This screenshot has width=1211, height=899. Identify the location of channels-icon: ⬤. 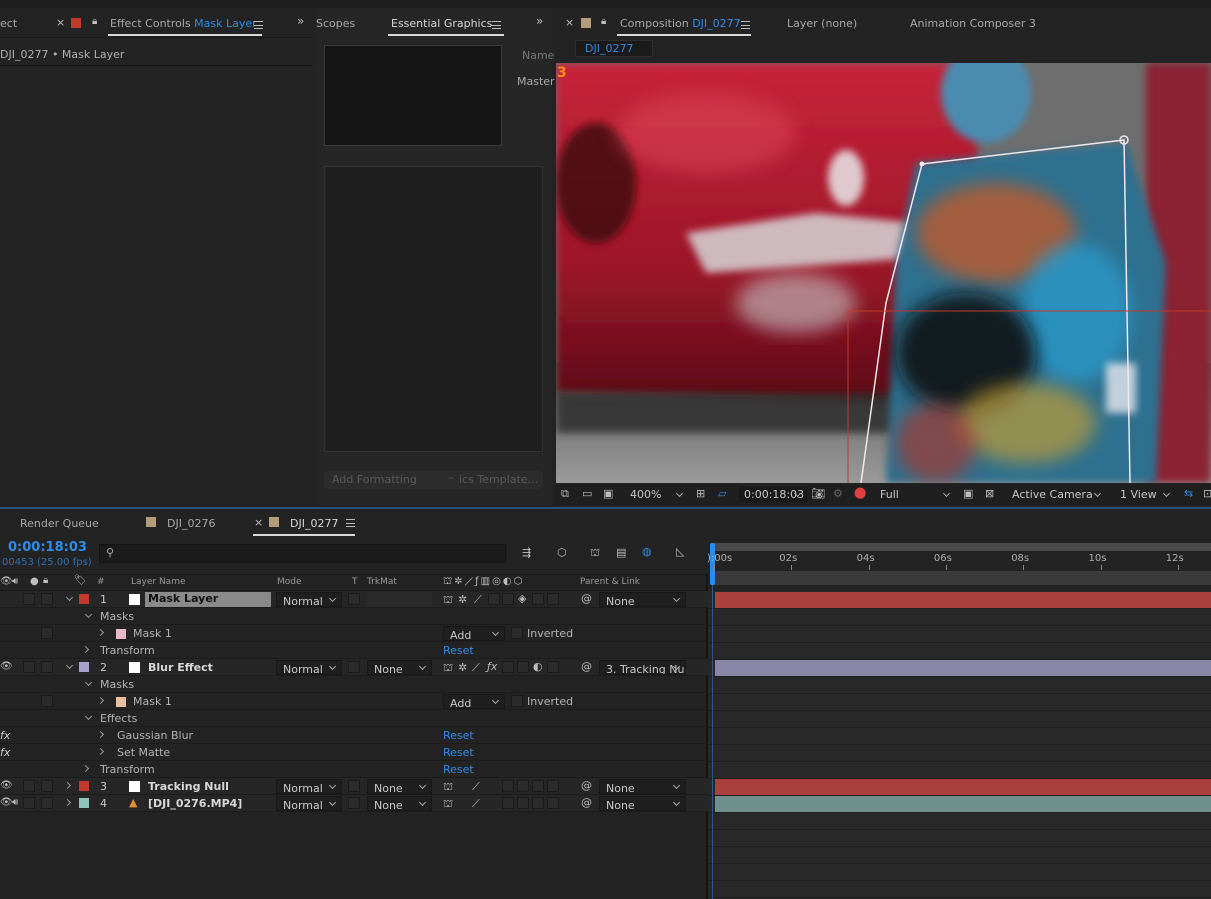
(860, 492).